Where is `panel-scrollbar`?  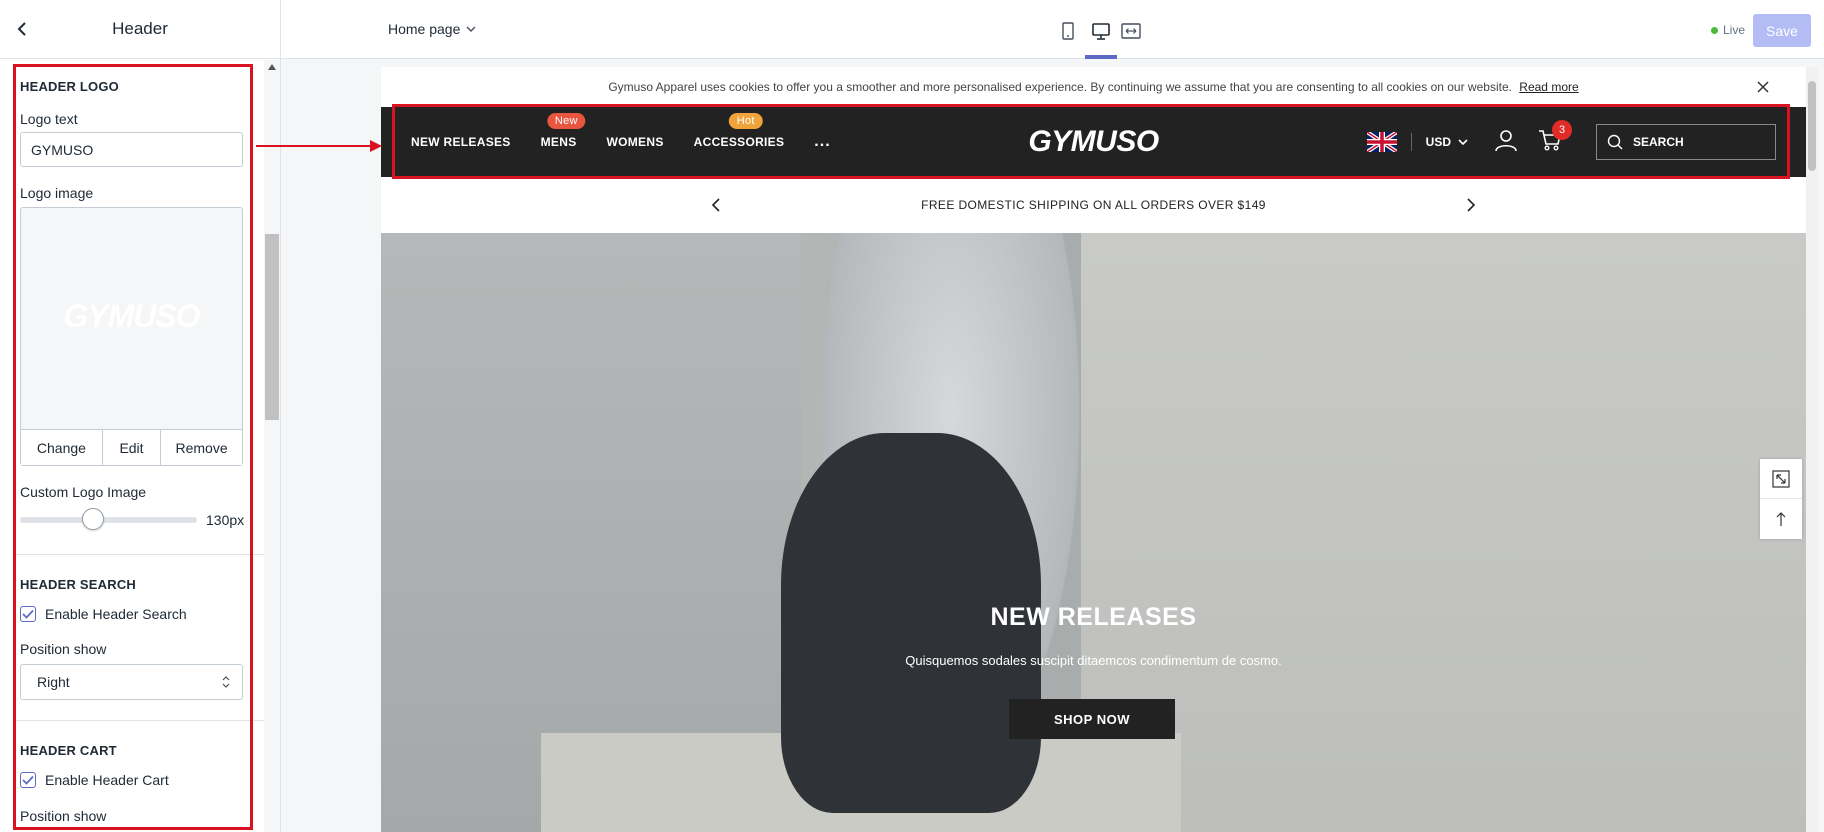 panel-scrollbar is located at coordinates (272, 446).